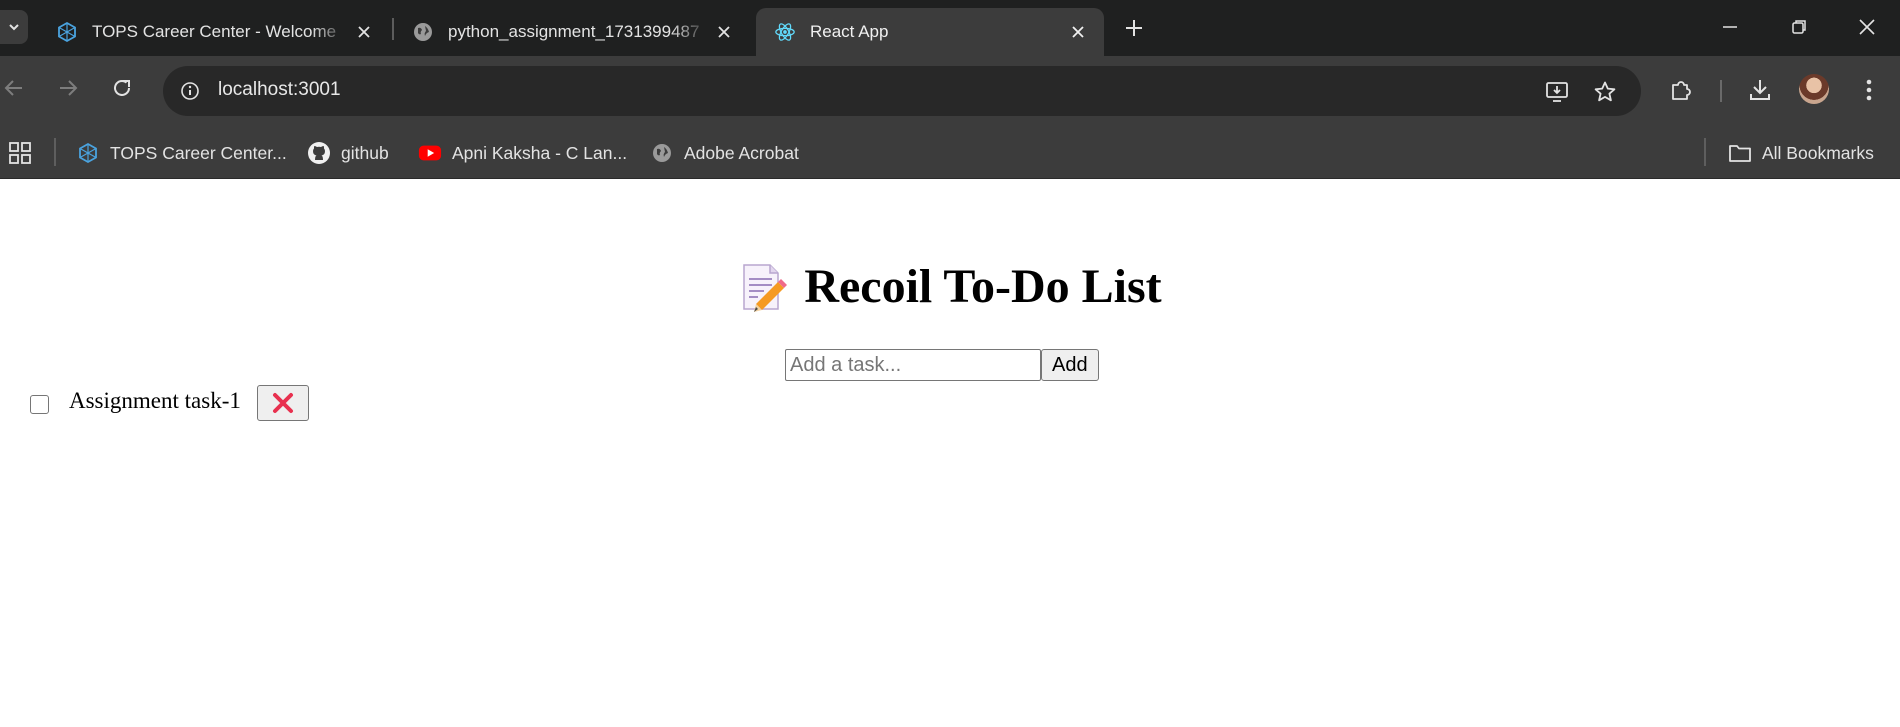  Describe the element at coordinates (849, 31) in the screenshot. I see `tab-title: React App` at that location.